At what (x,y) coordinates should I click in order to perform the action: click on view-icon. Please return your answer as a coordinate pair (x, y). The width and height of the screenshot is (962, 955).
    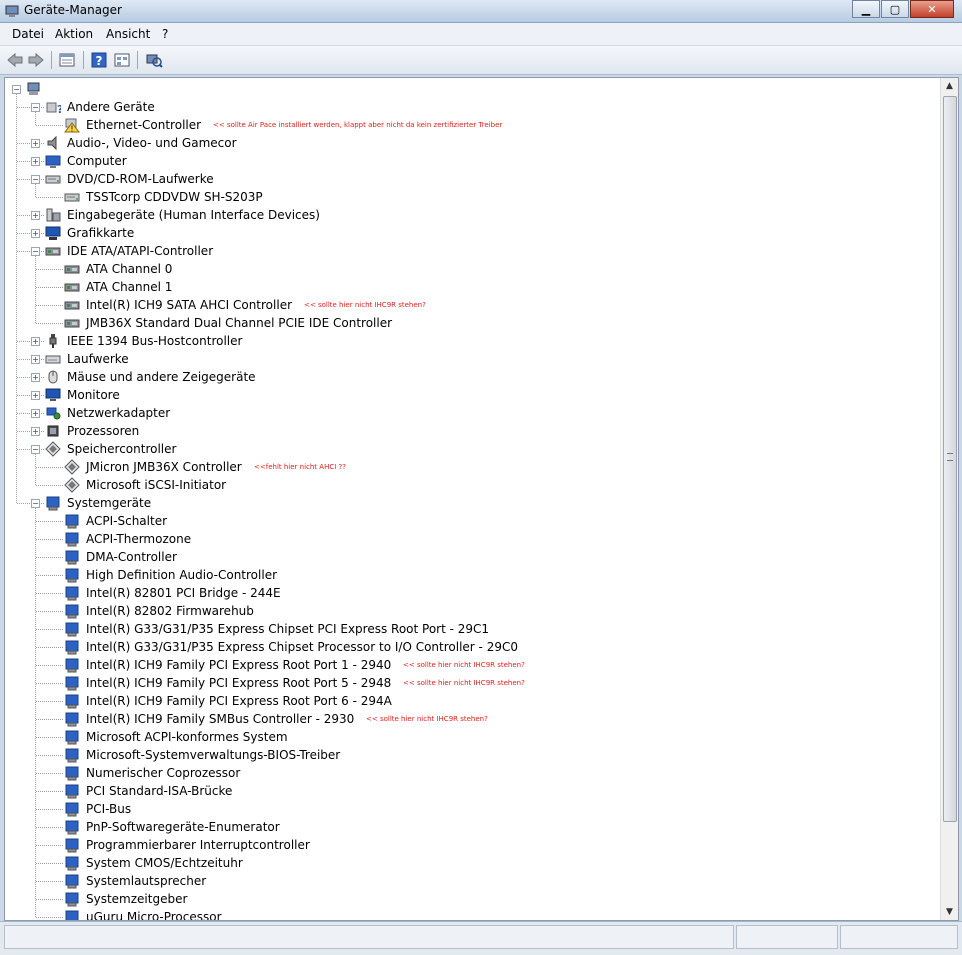
    Looking at the image, I should click on (122, 60).